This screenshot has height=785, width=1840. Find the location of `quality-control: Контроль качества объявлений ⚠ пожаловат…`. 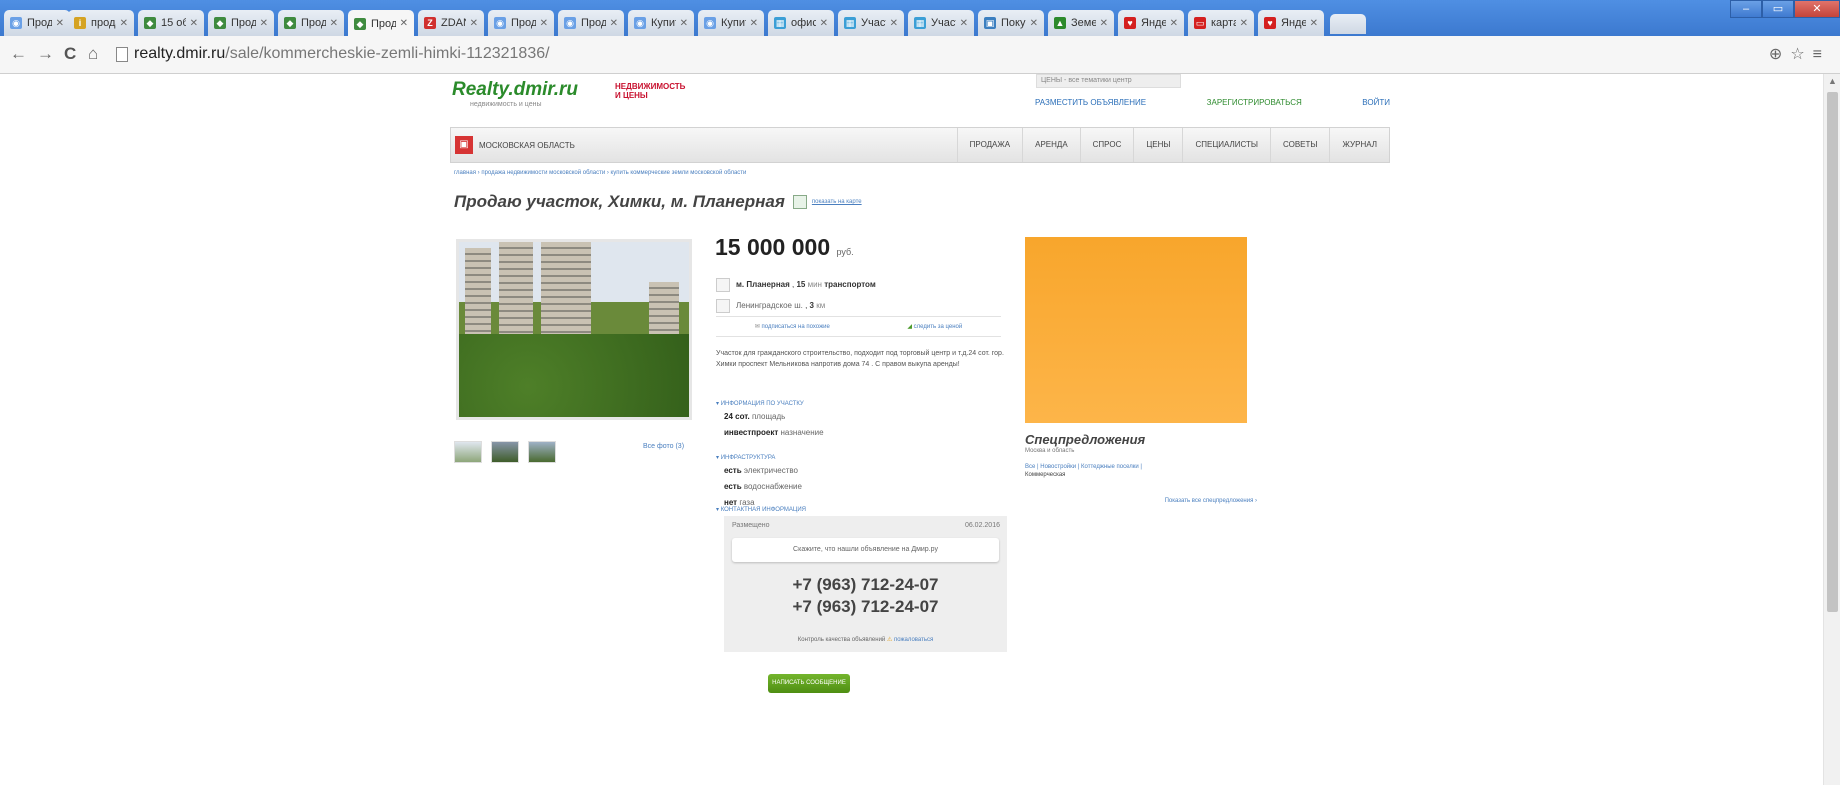

quality-control: Контроль качества объявлений ⚠ пожаловат… is located at coordinates (865, 639).